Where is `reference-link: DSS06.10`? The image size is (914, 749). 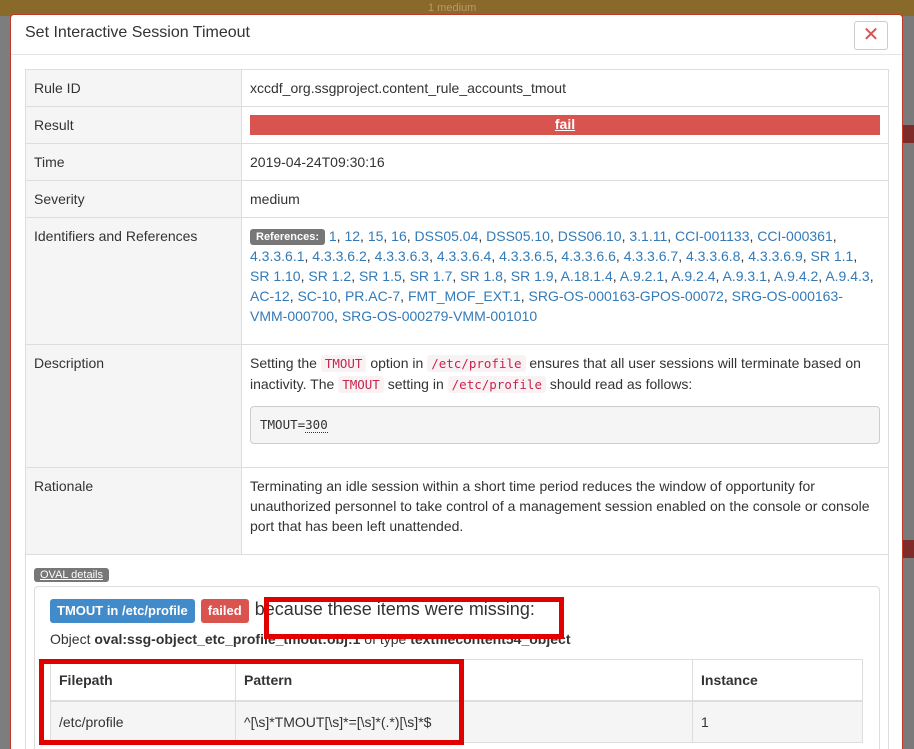 reference-link: DSS06.10 is located at coordinates (590, 236).